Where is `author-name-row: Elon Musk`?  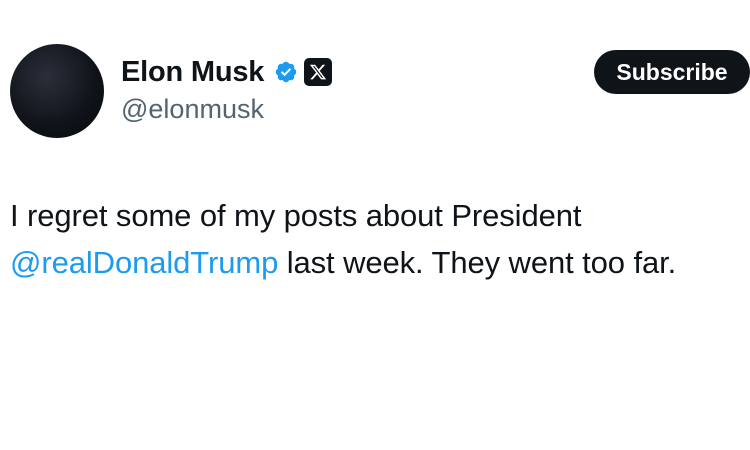
author-name-row: Elon Musk is located at coordinates (227, 72).